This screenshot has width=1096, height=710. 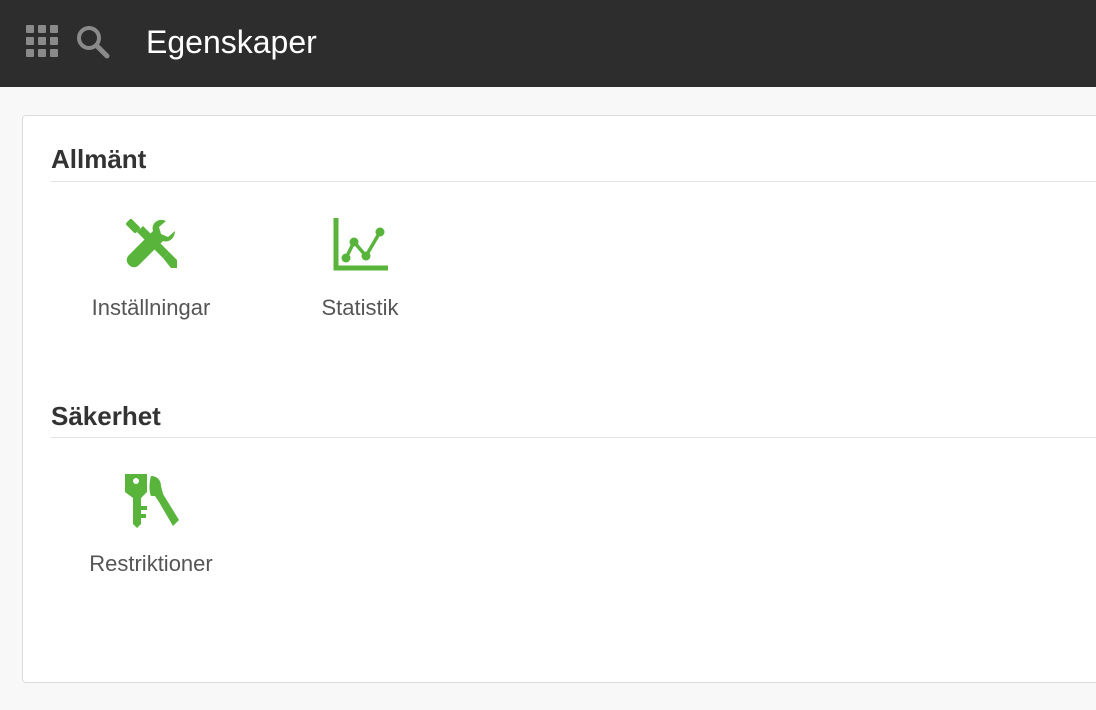 I want to click on tile-label: Statistik, so click(x=360, y=307).